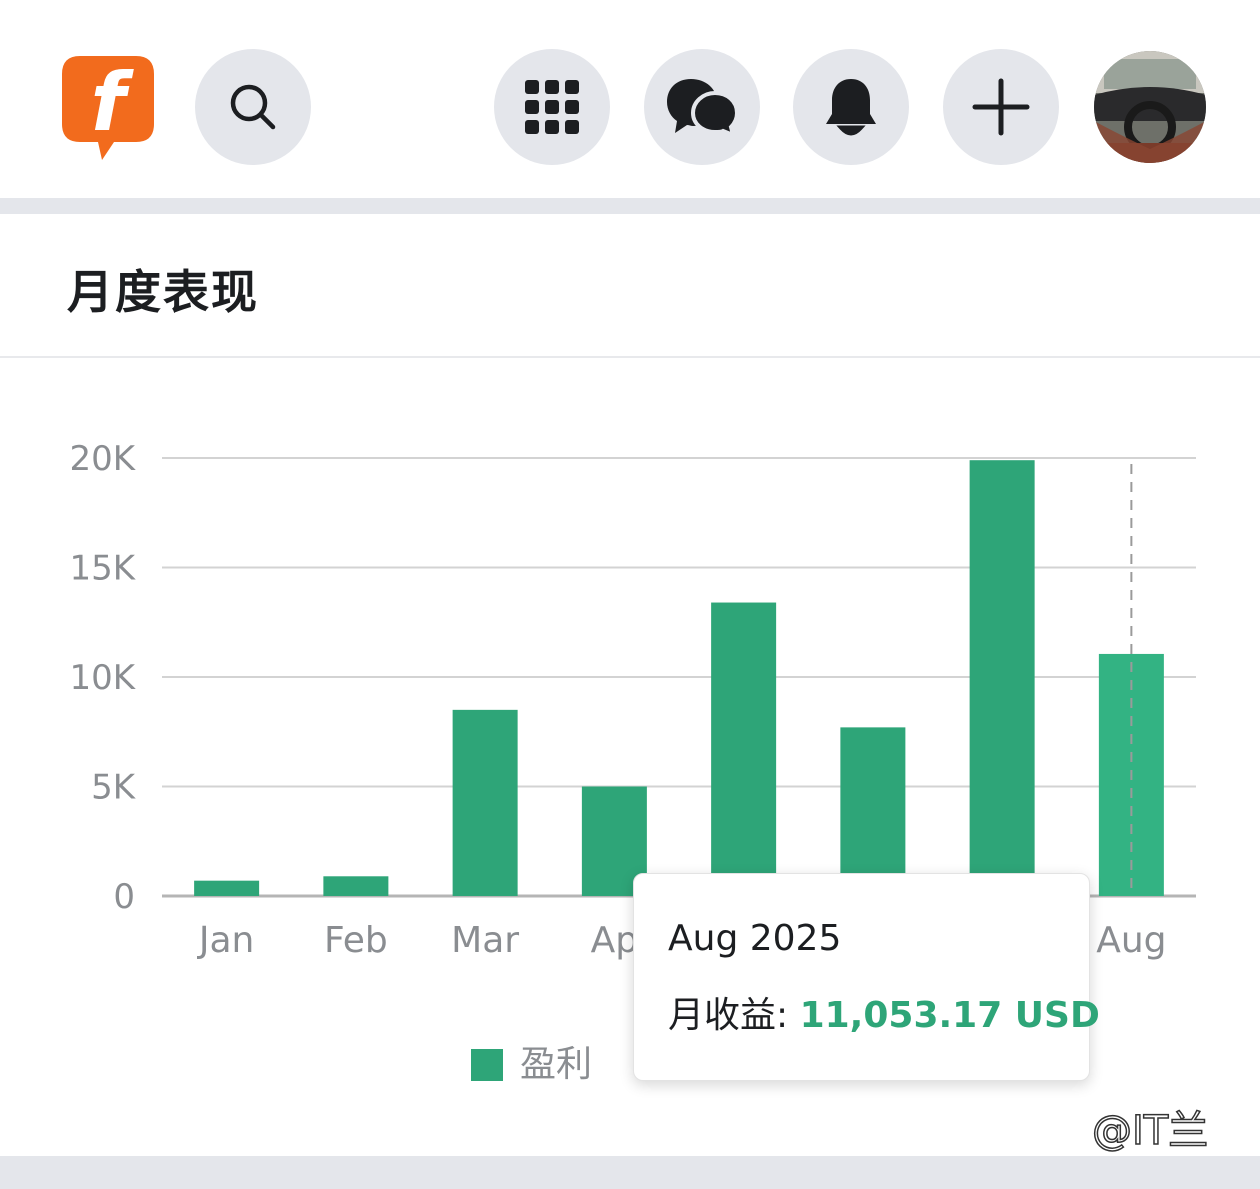 The image size is (1260, 1189). I want to click on notifications-button, so click(851, 107).